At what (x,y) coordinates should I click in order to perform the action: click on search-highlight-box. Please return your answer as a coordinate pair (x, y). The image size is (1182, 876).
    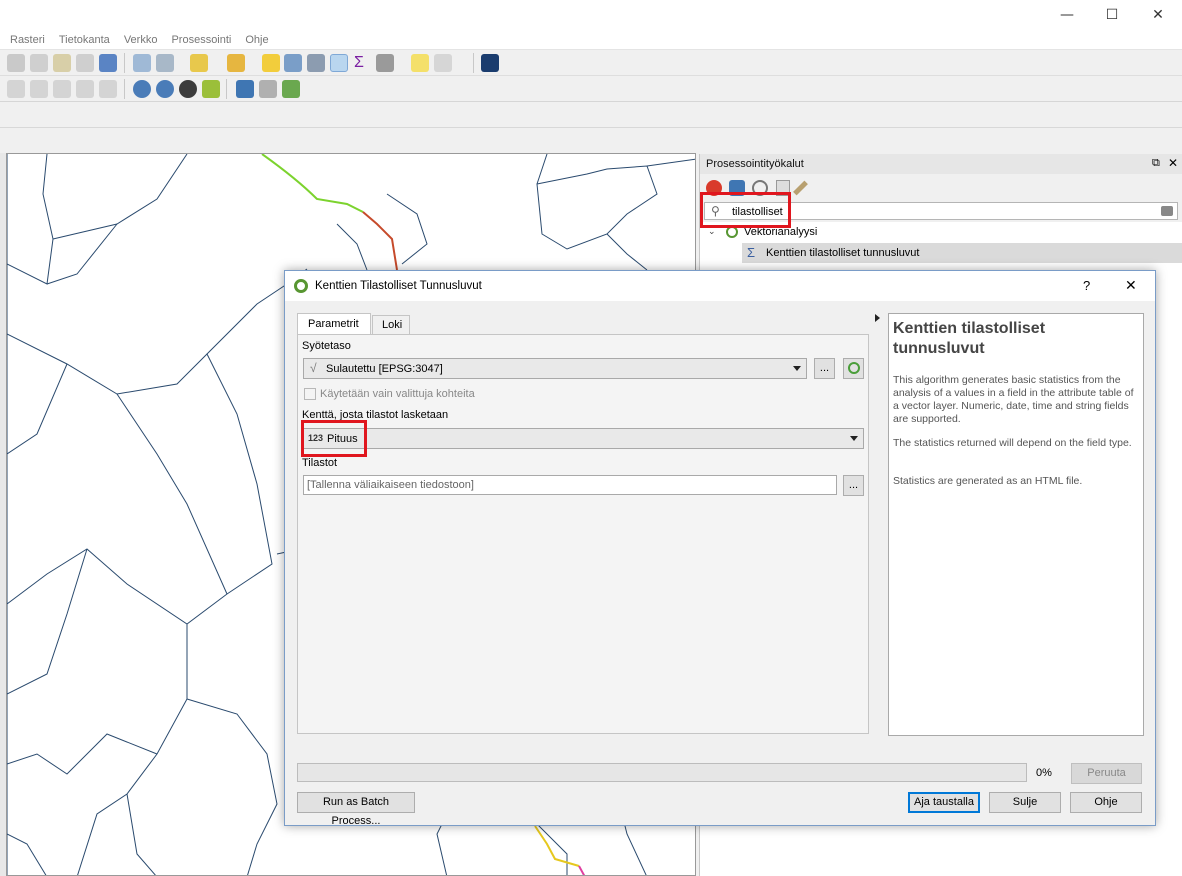
    Looking at the image, I should click on (745, 210).